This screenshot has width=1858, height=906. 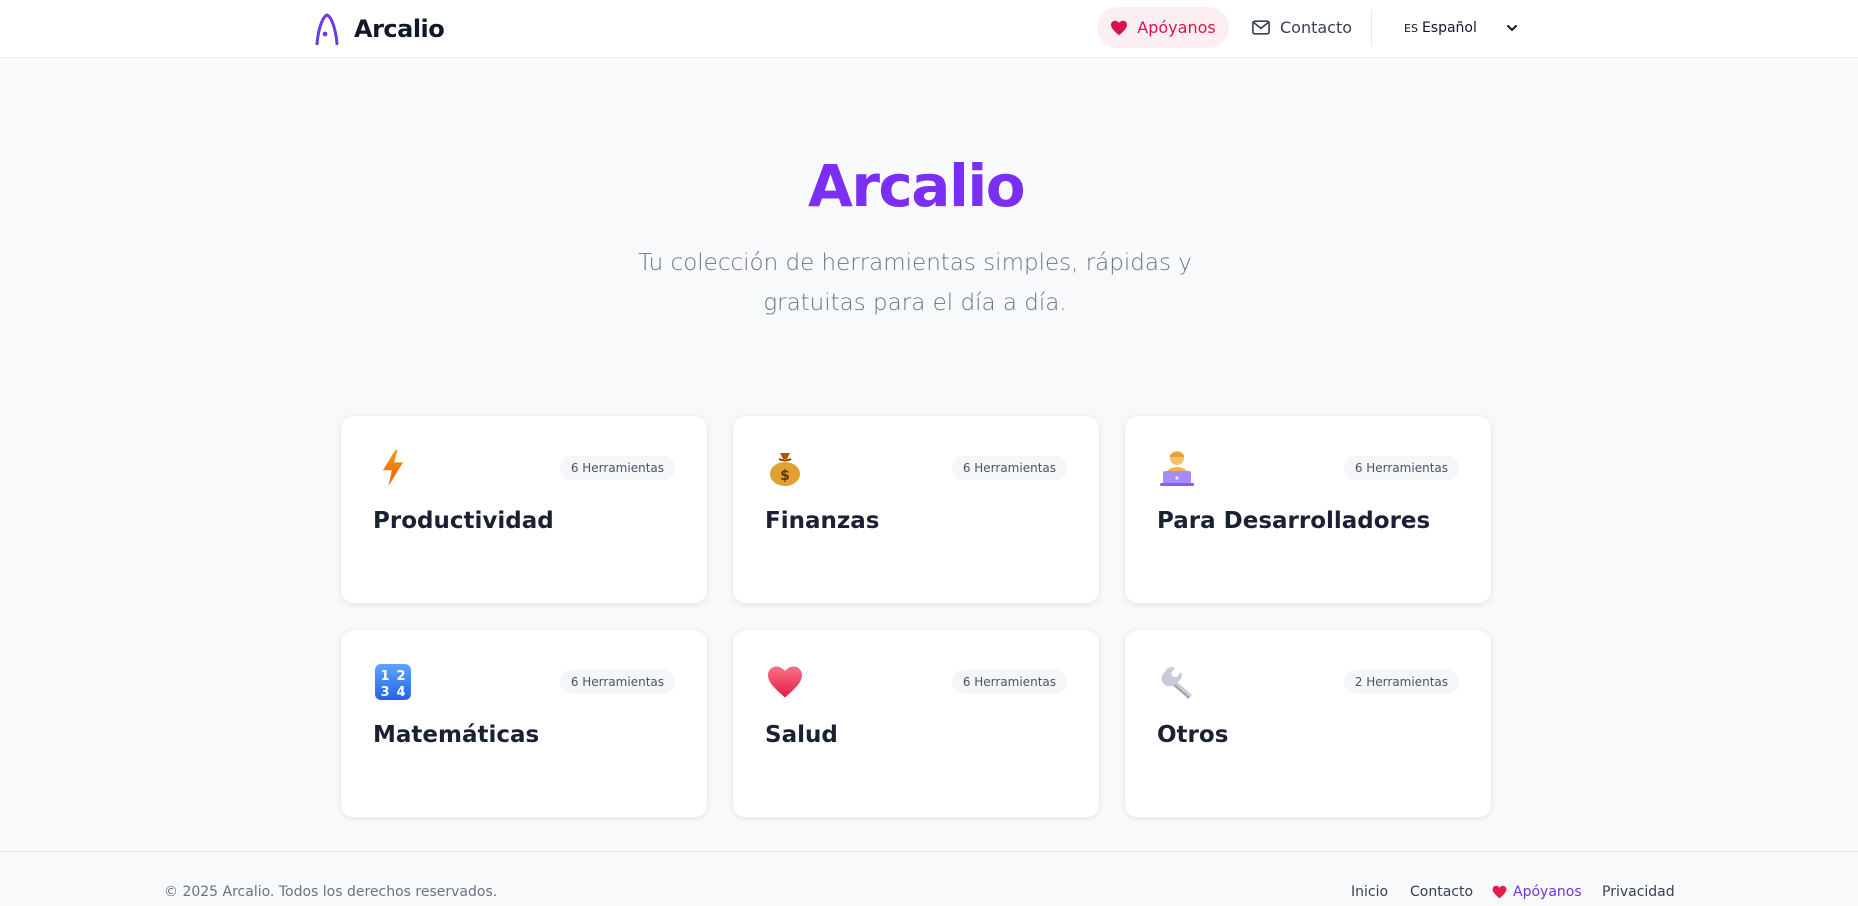 What do you see at coordinates (1193, 735) in the screenshot?
I see `category-title: Otros` at bounding box center [1193, 735].